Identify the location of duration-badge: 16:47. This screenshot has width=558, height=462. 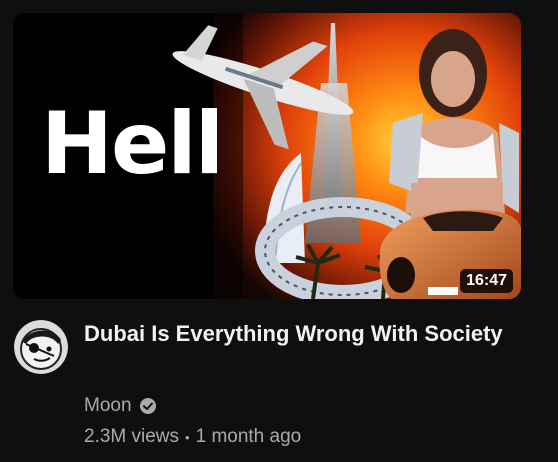
(486, 281).